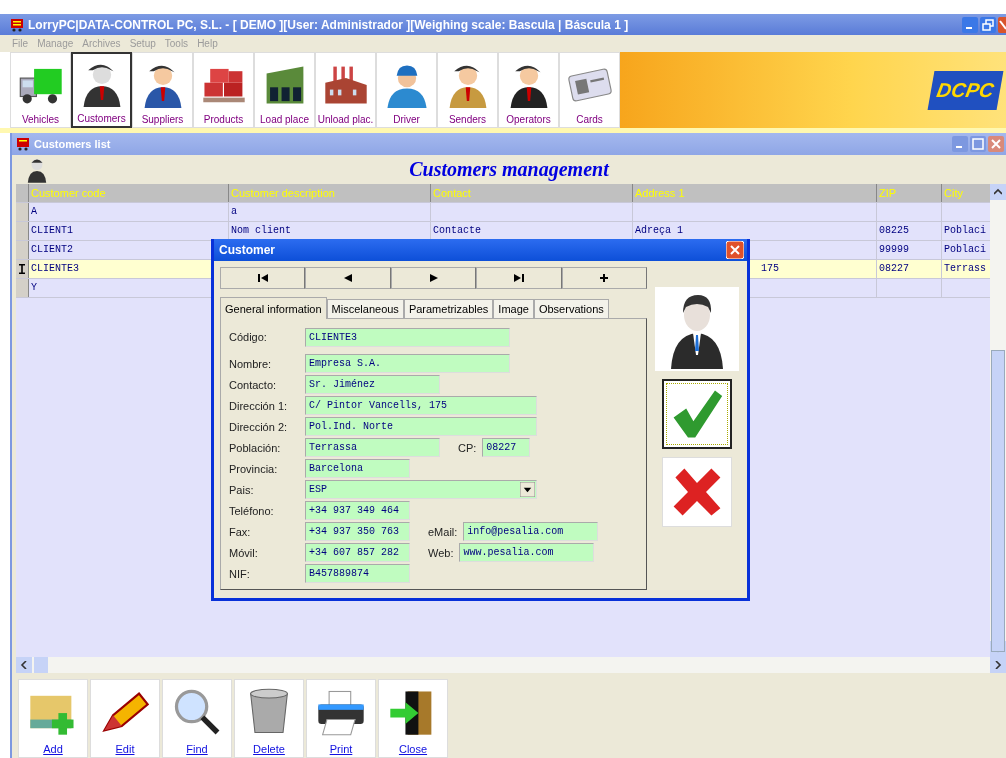 The image size is (1006, 758). What do you see at coordinates (527, 552) in the screenshot?
I see `text-field: www.pesalia.com` at bounding box center [527, 552].